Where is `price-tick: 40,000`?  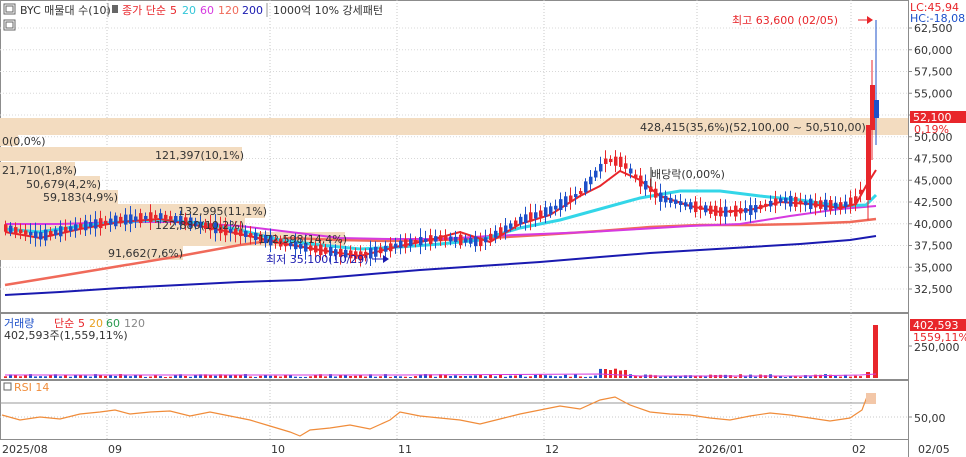
price-tick: 40,000 is located at coordinates (933, 224).